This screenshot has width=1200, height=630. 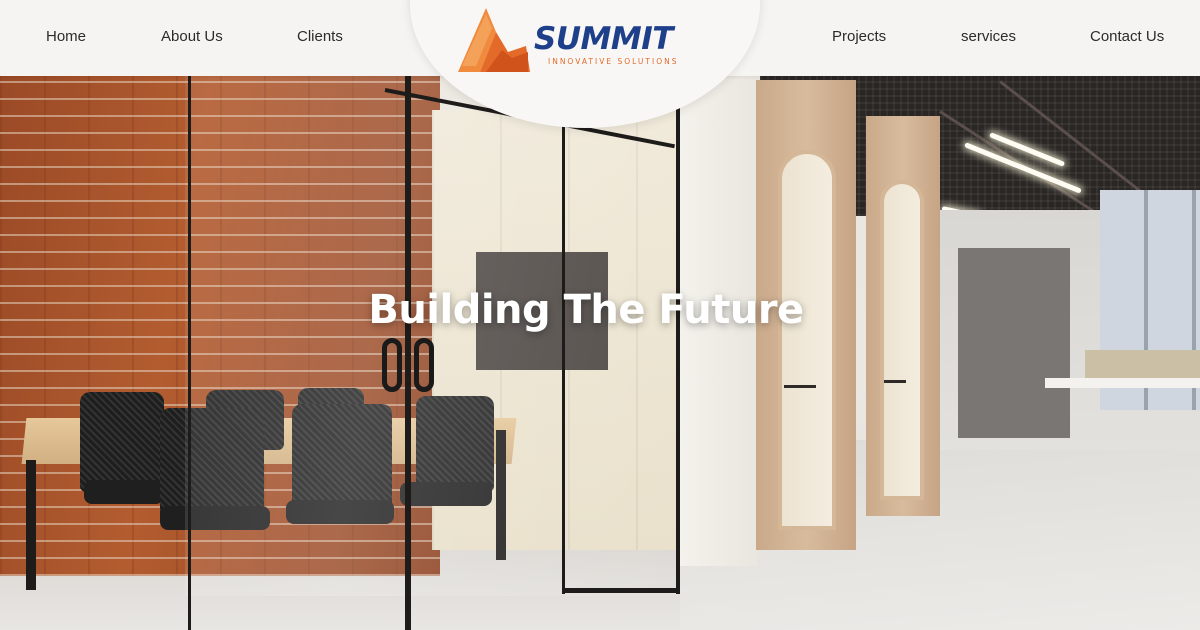 What do you see at coordinates (613, 61) in the screenshot?
I see `logo-tagline: INNOVATIVE SOLUTIONS` at bounding box center [613, 61].